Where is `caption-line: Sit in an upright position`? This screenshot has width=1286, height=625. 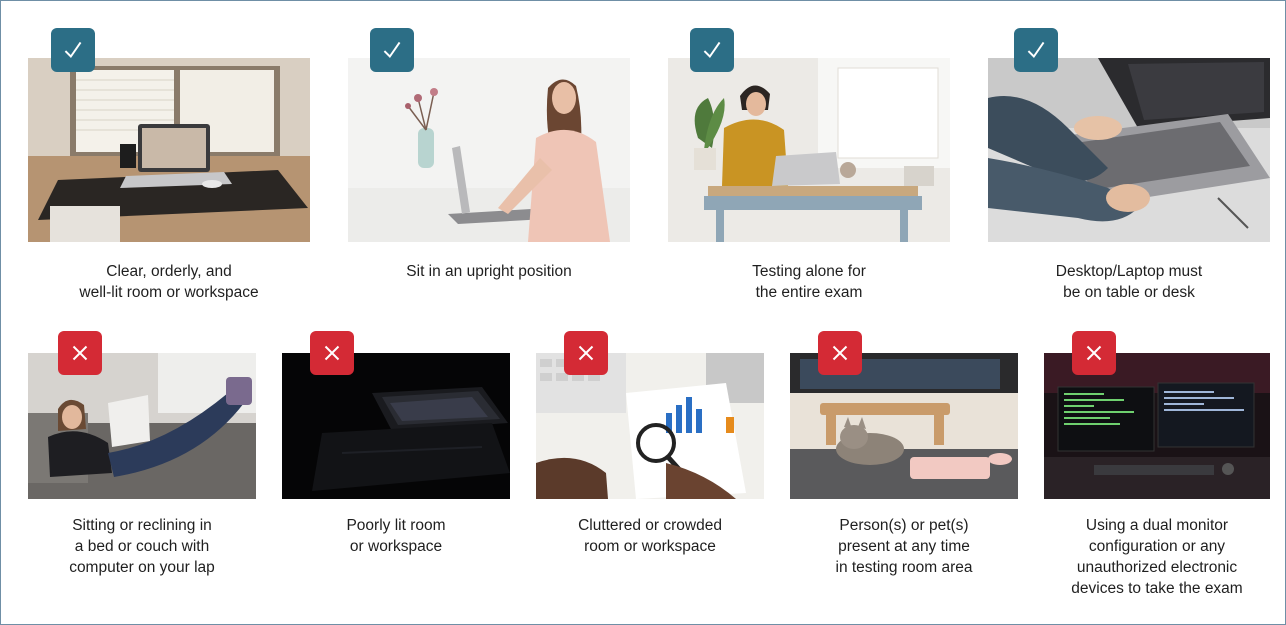 caption-line: Sit in an upright position is located at coordinates (489, 271).